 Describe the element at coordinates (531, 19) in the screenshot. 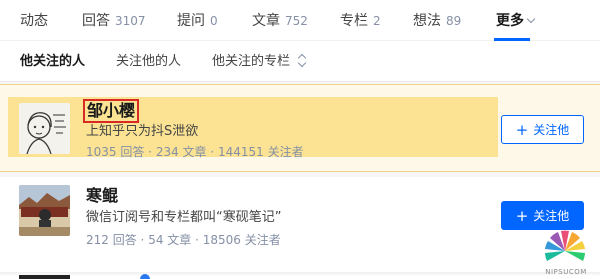

I see `chevron-down-icon` at that location.